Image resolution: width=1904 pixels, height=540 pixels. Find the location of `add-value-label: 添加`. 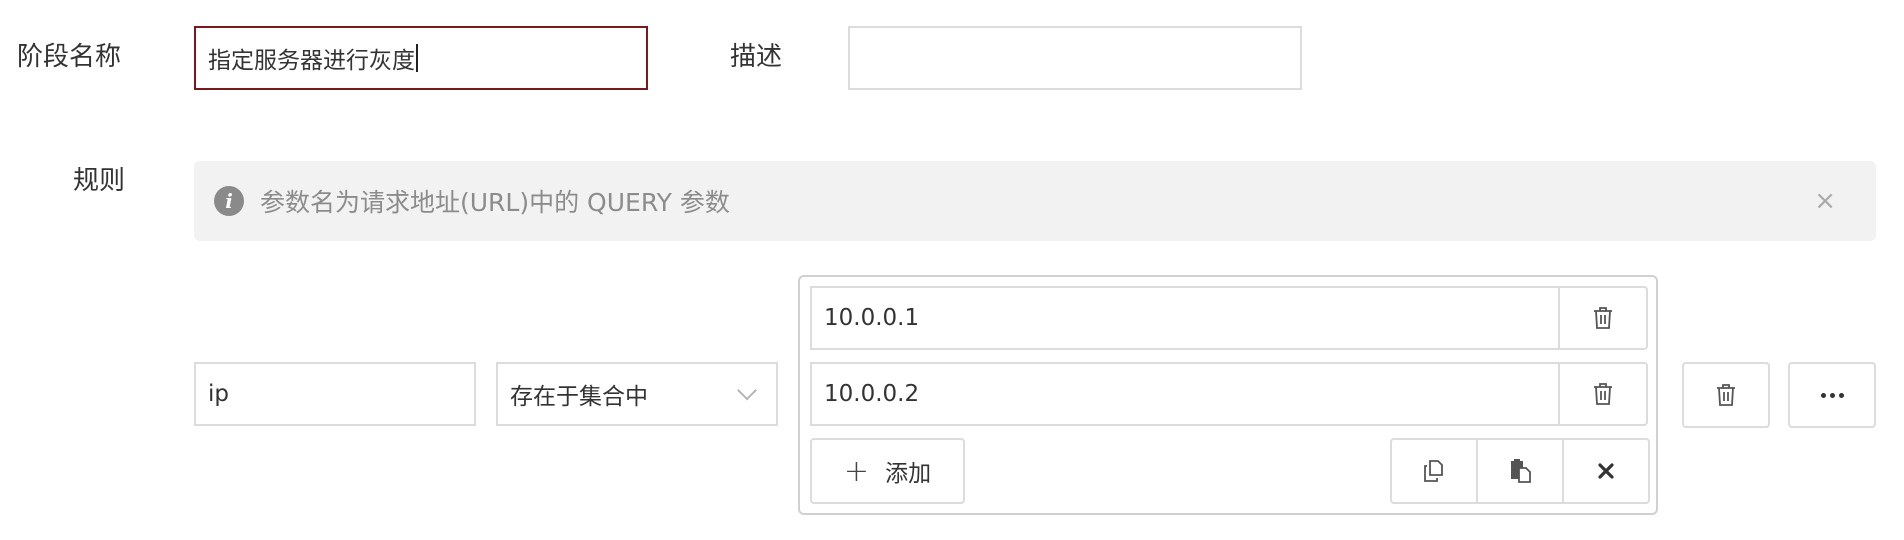

add-value-label: 添加 is located at coordinates (908, 474).